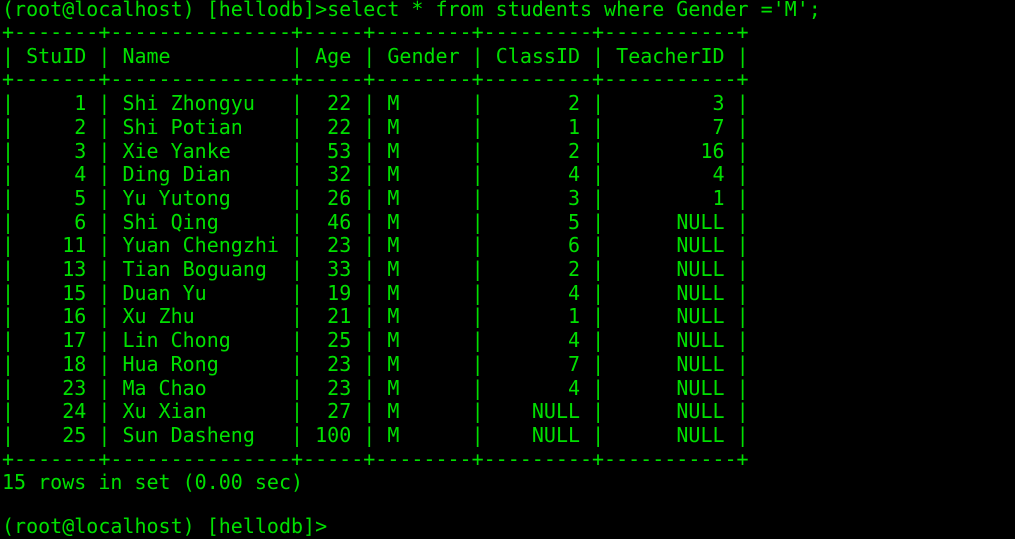 This screenshot has height=539, width=1015. What do you see at coordinates (56, 55) in the screenshot?
I see `column-header: StuID` at bounding box center [56, 55].